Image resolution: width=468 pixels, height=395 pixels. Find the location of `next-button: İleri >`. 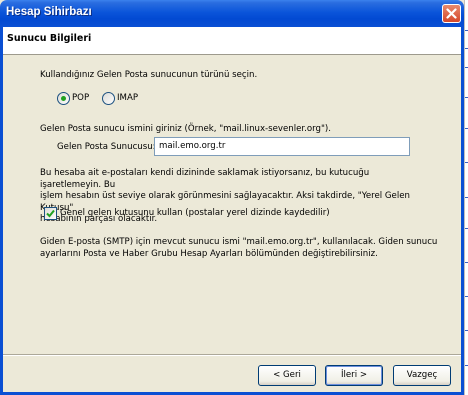

next-button: İleri > is located at coordinates (354, 375).